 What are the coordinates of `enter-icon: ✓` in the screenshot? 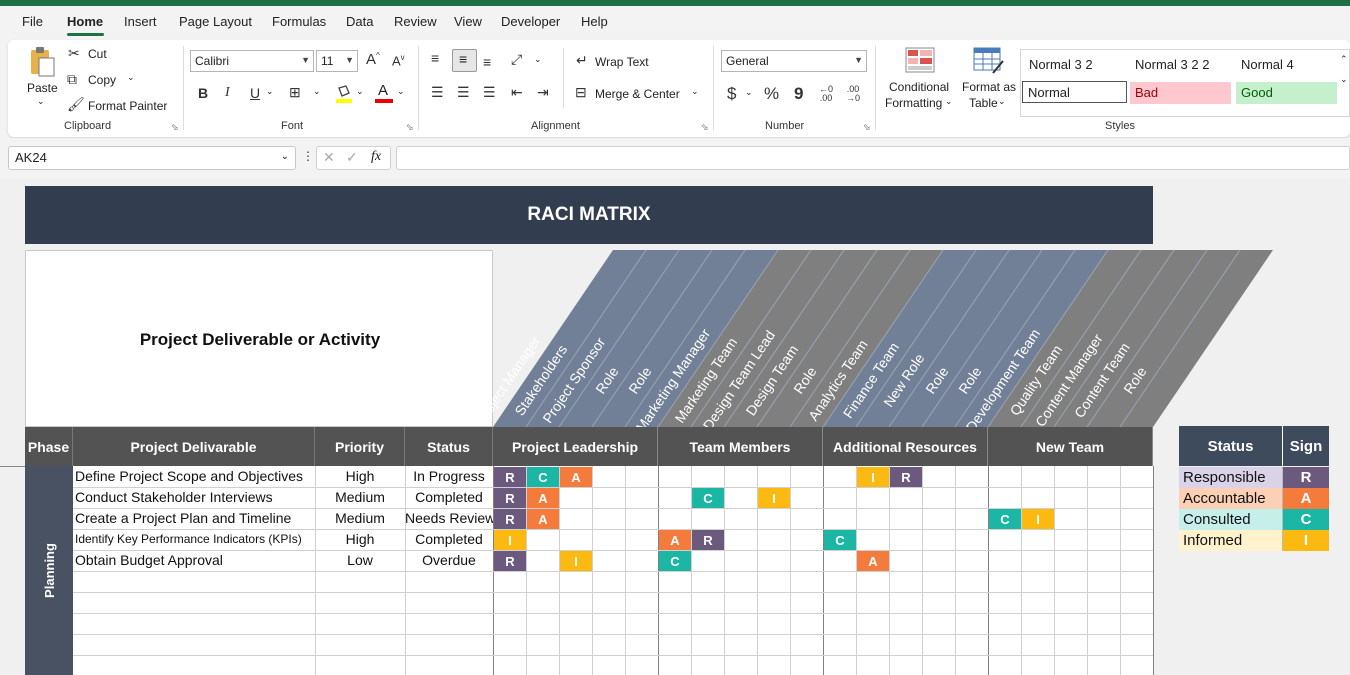 It's located at (352, 157).